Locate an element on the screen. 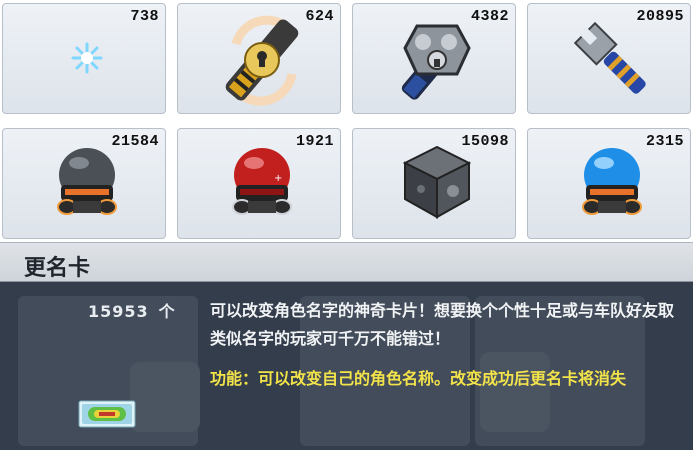 Image resolution: width=693 pixels, height=450 pixels. inventory-slot-red-helmet: + 1921 is located at coordinates (259, 183).